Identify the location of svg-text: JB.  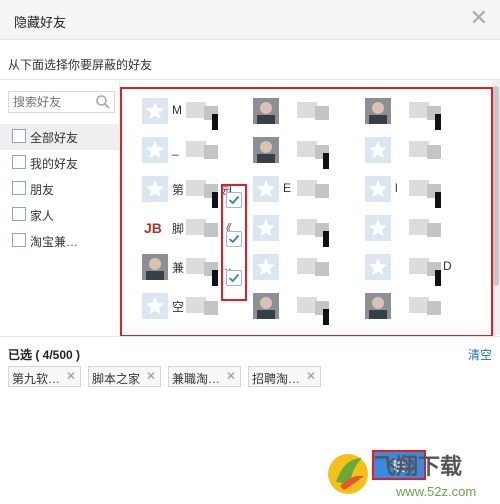
(153, 228).